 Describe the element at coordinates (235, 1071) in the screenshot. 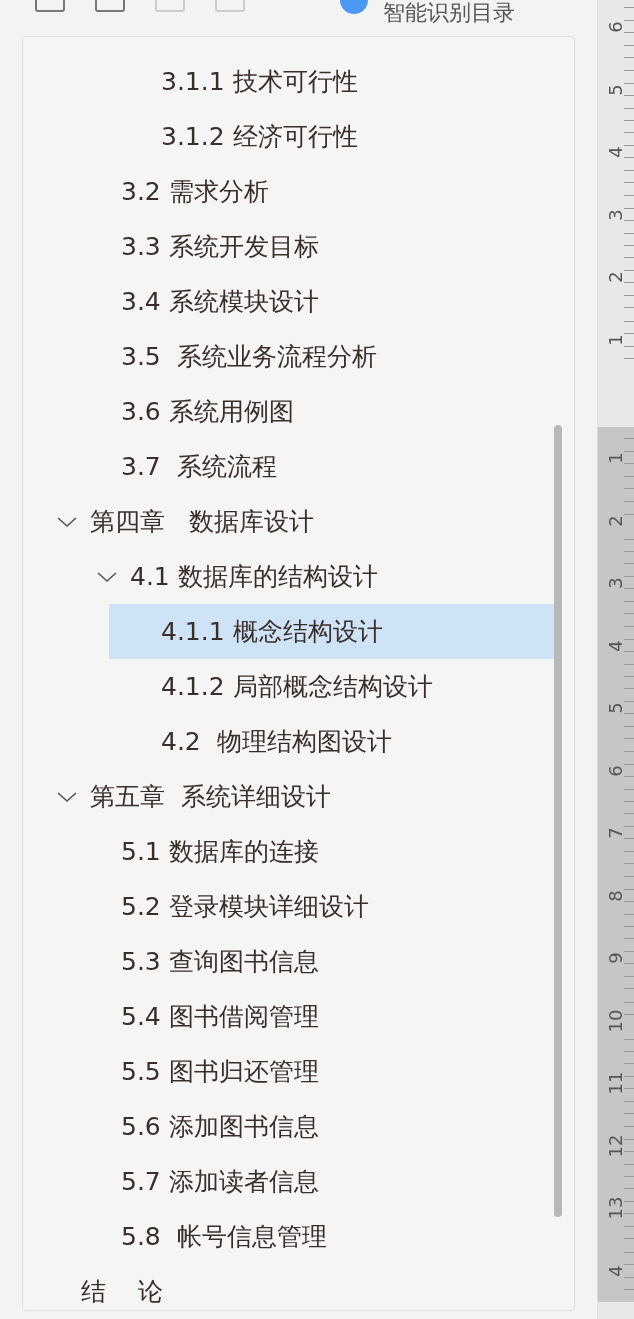

I see `tree-item: 5.5 图书归还管理` at that location.